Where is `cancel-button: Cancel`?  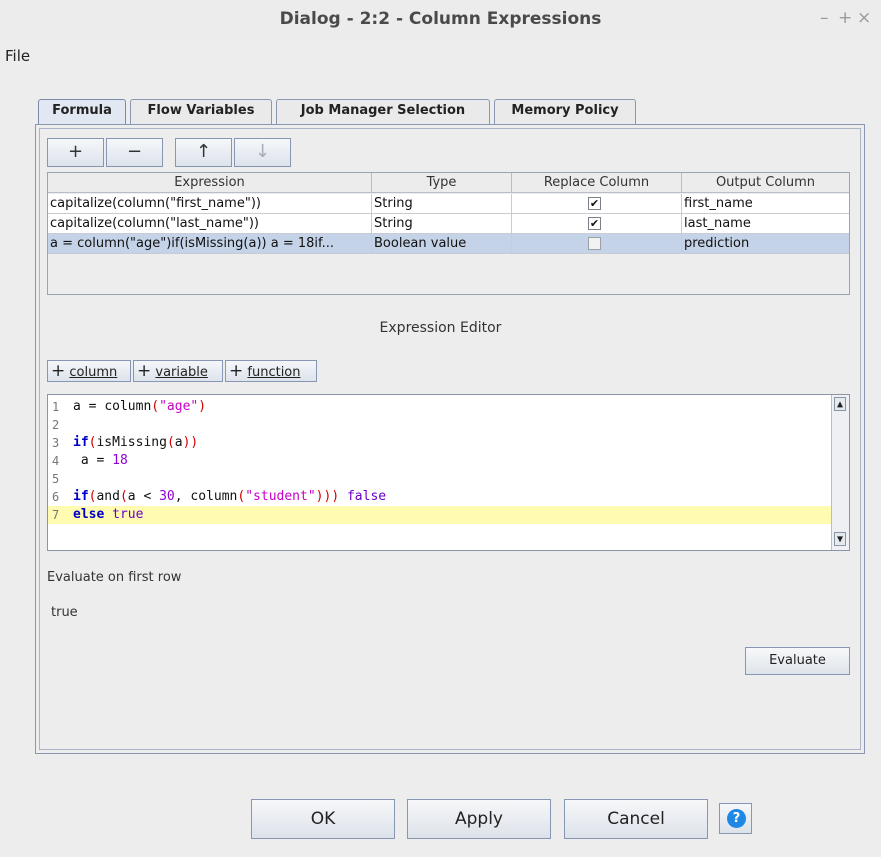
cancel-button: Cancel is located at coordinates (636, 819).